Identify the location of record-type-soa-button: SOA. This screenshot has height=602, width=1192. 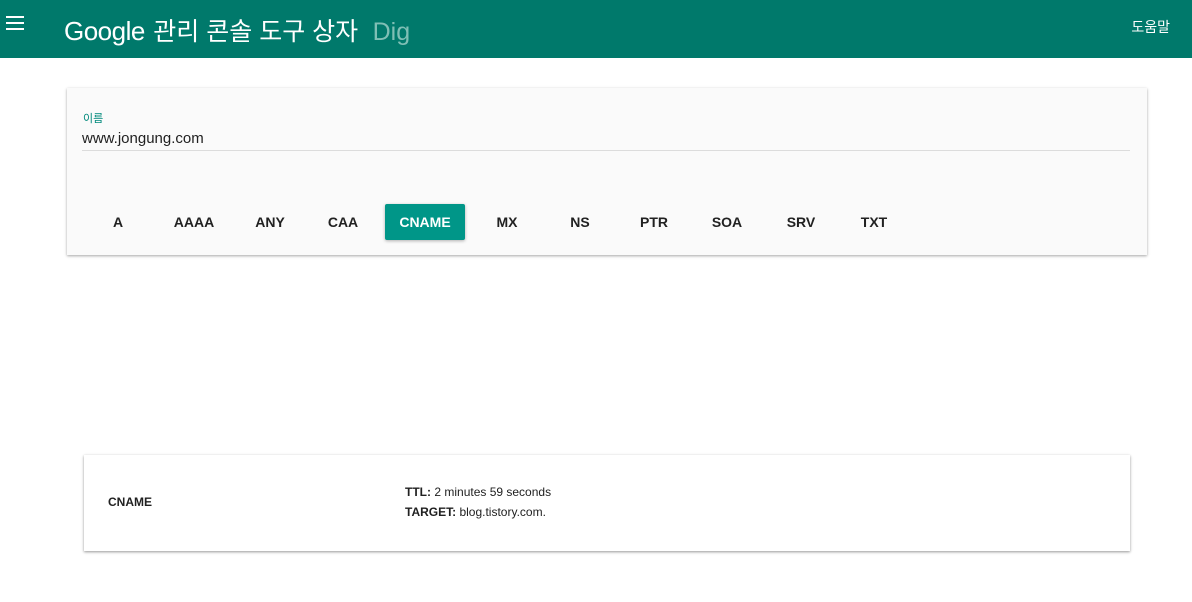
(727, 222).